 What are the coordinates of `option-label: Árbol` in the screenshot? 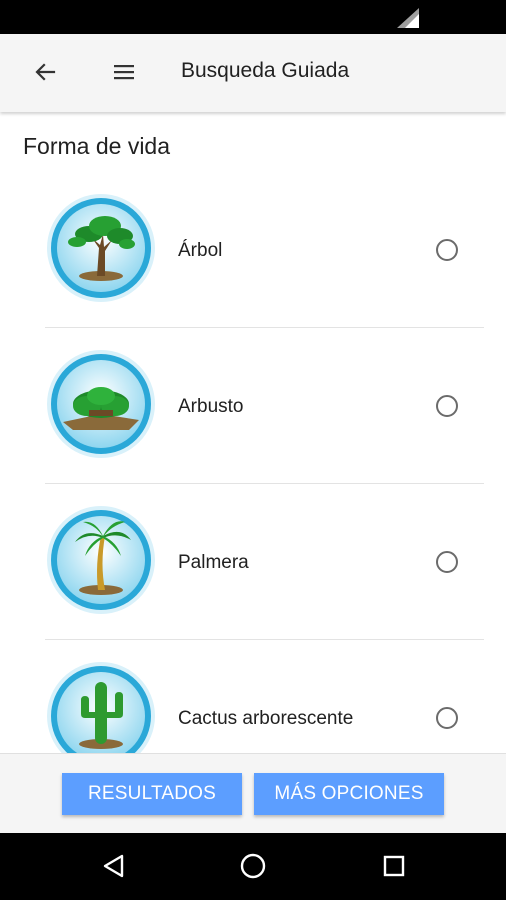 It's located at (200, 250).